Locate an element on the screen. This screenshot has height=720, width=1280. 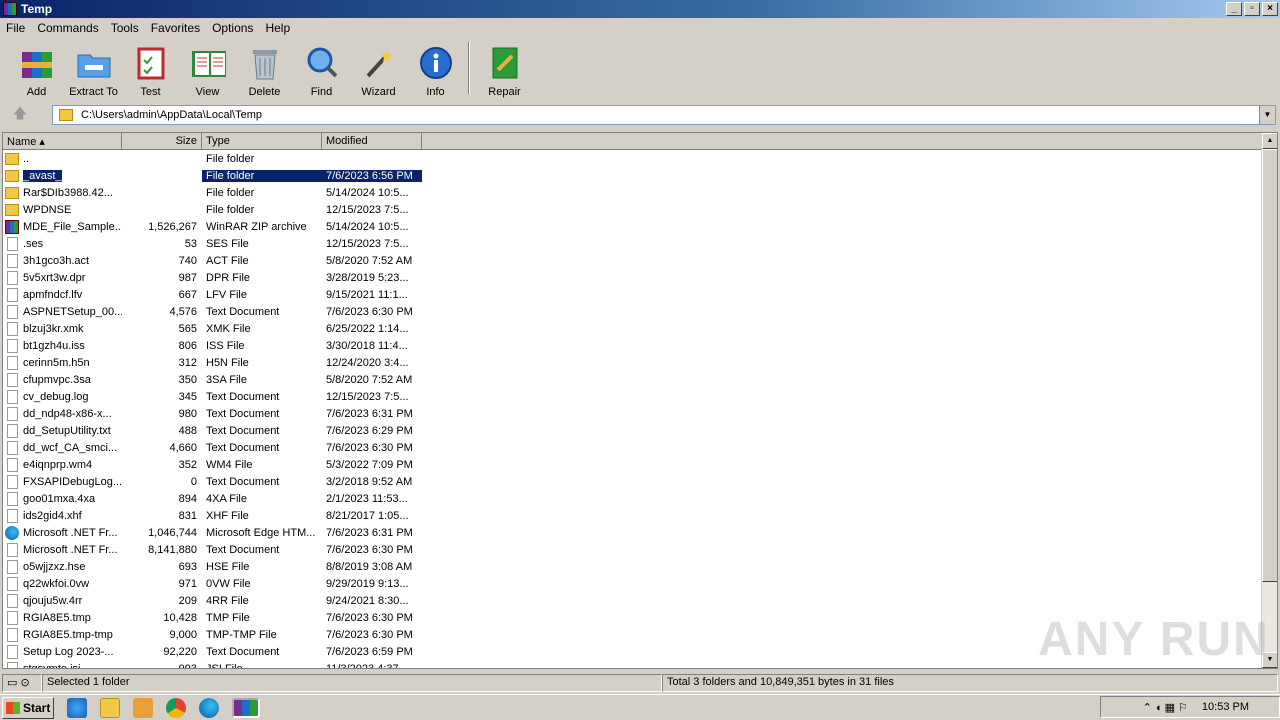
column-size: Size is located at coordinates (162, 141).